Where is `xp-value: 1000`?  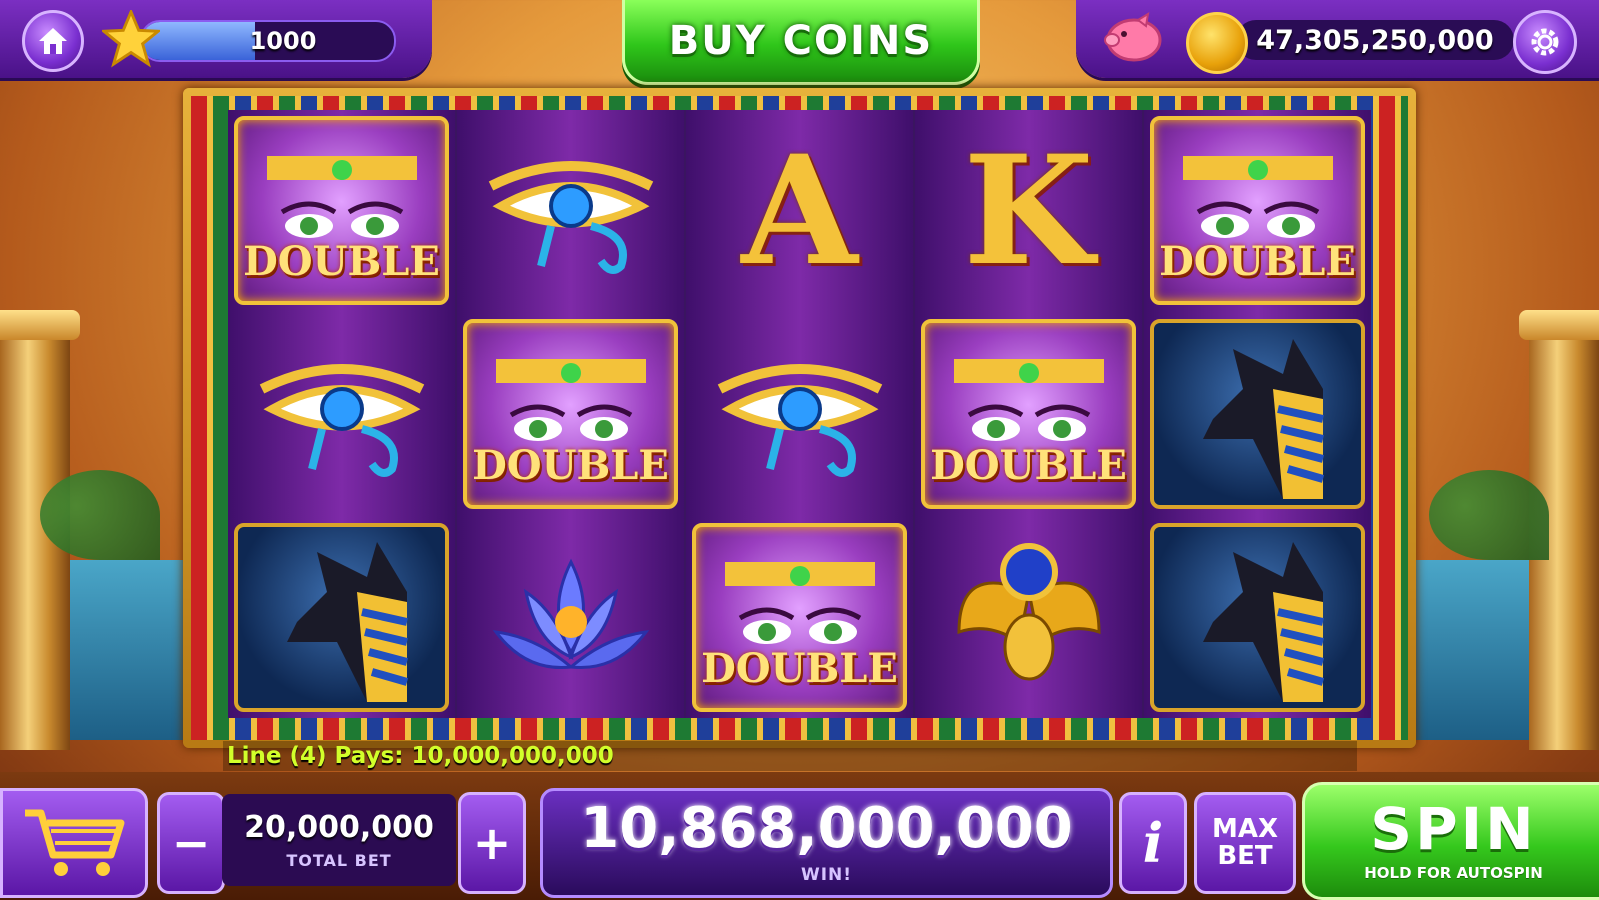 xp-value: 1000 is located at coordinates (283, 41).